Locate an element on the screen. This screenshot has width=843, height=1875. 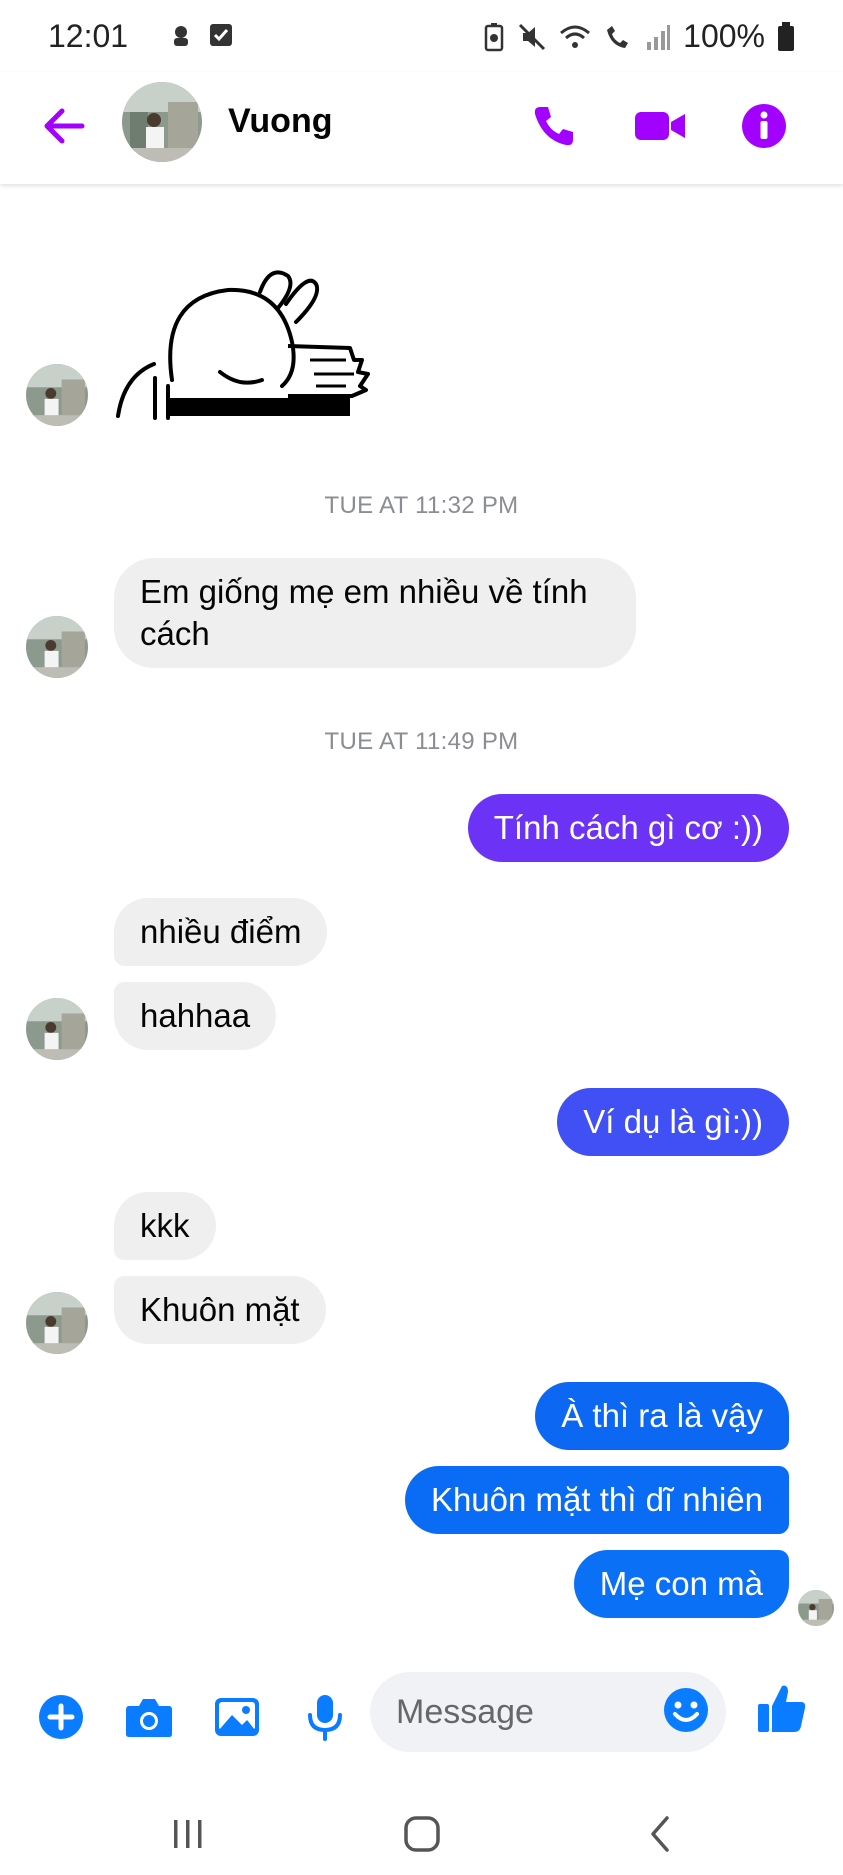
gallery-button is located at coordinates (237, 1717).